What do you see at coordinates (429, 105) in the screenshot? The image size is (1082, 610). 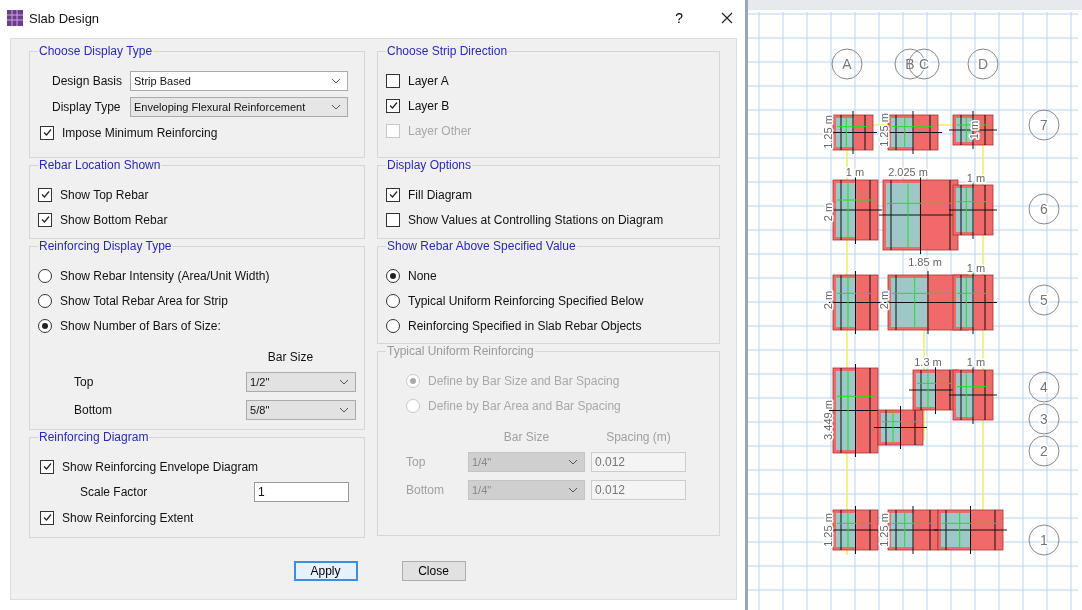 I see `checkbox-label: Layer B` at bounding box center [429, 105].